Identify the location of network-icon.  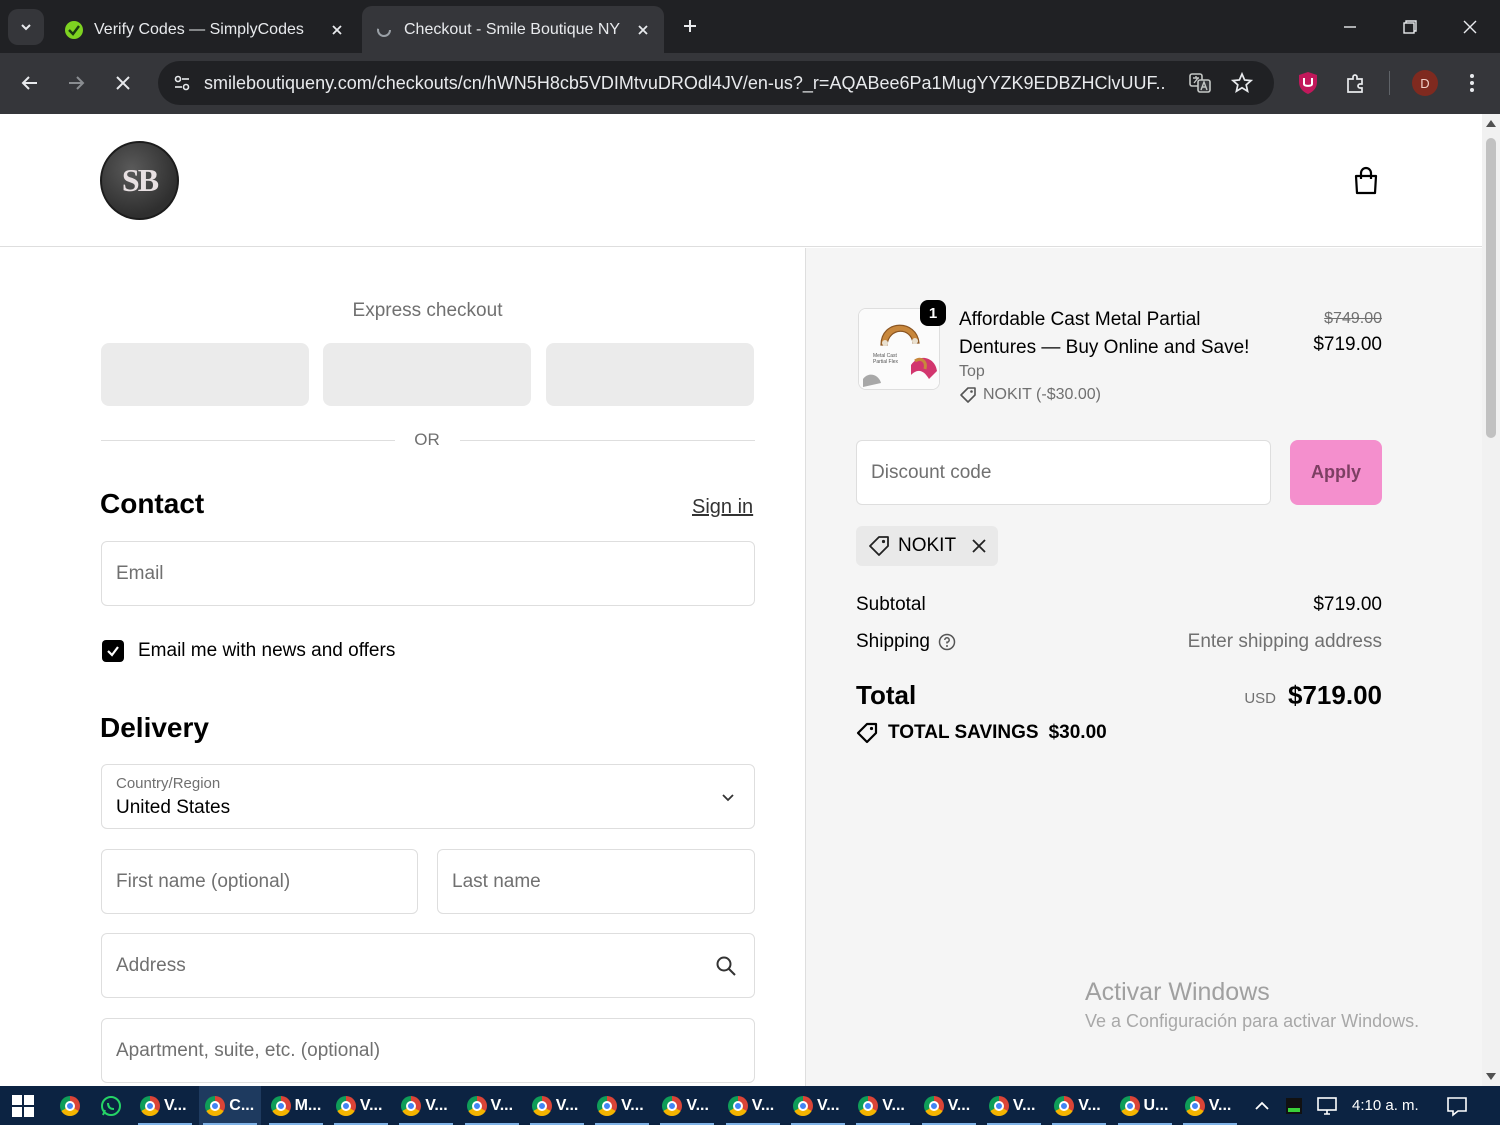
(1327, 1105).